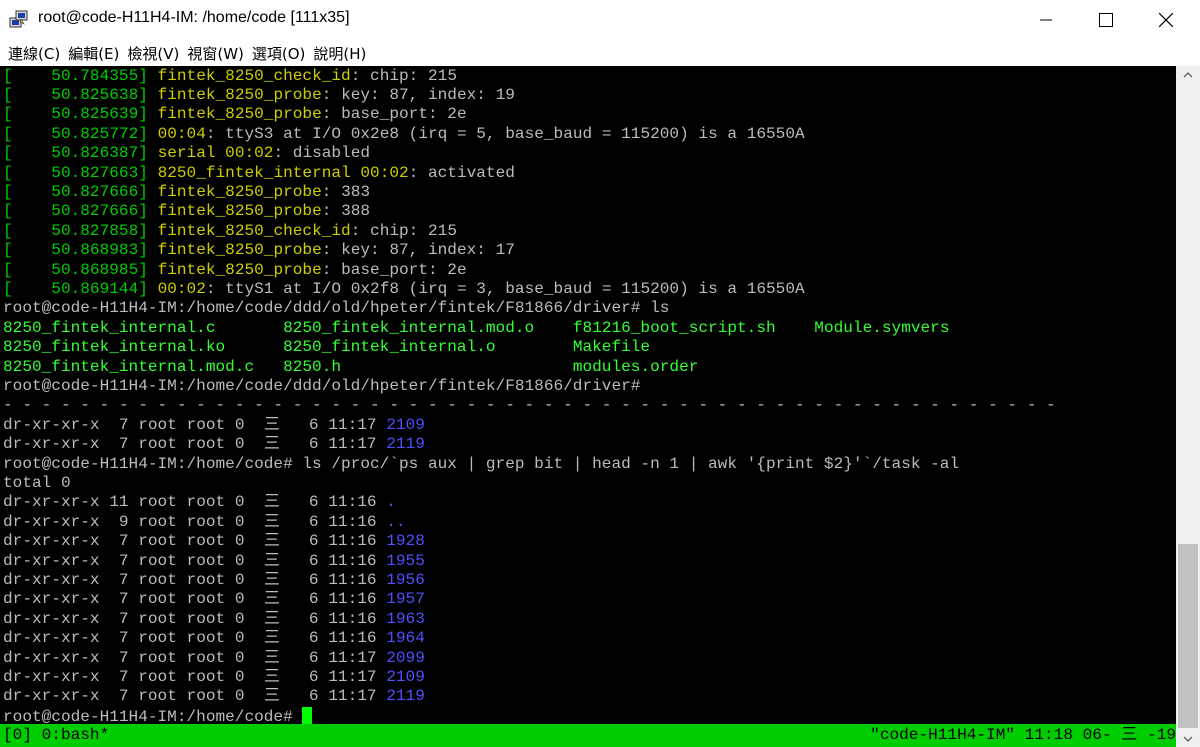 The height and width of the screenshot is (747, 1200). I want to click on total-text: total 0, so click(37, 482).